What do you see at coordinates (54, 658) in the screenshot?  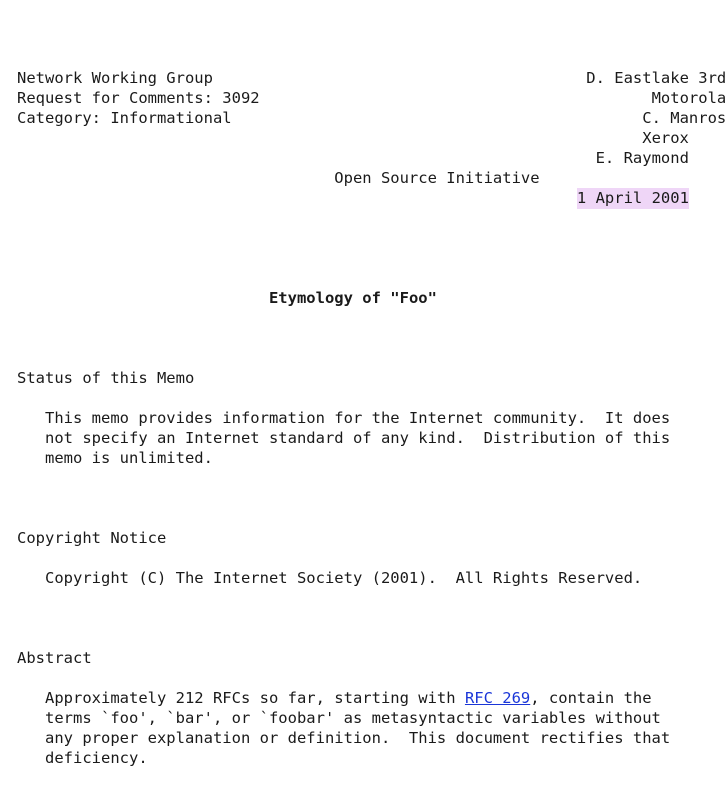 I see `heading-abstract: Abstract` at bounding box center [54, 658].